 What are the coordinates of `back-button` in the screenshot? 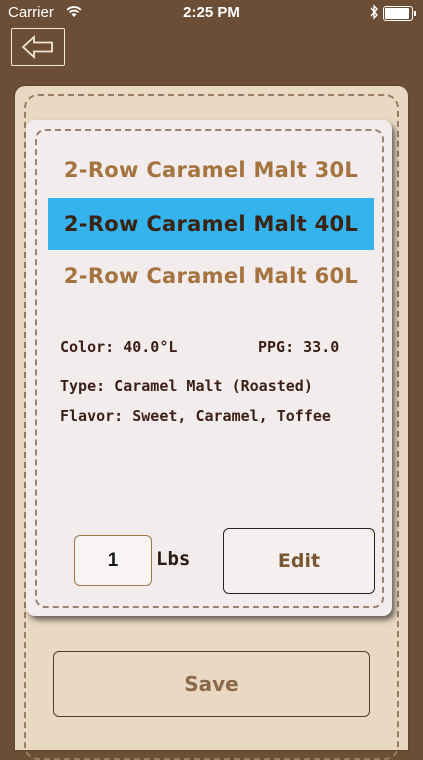 It's located at (38, 47).